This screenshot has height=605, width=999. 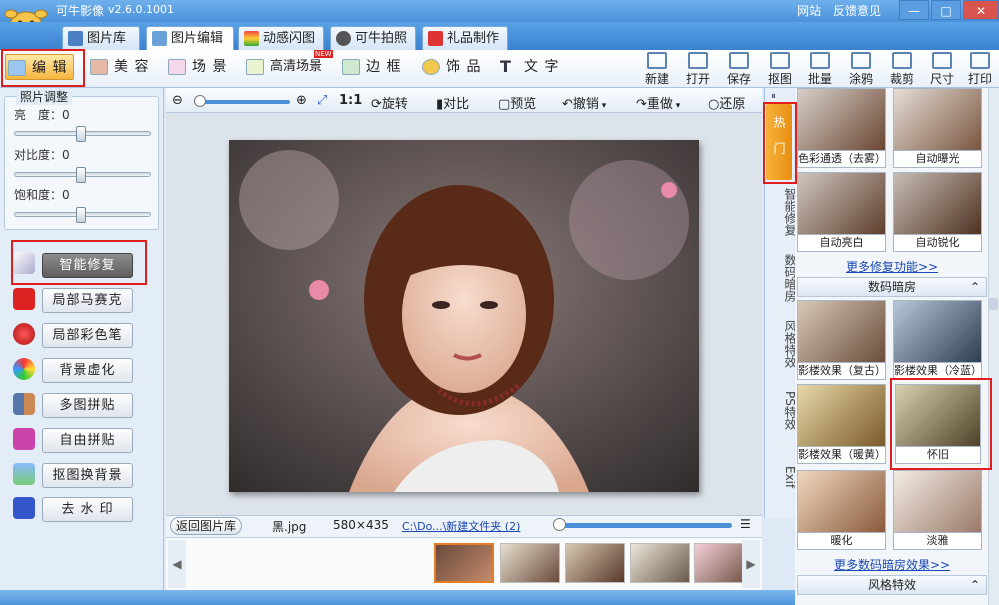 What do you see at coordinates (87, 265) in the screenshot?
I see `smart-repair-button: 智能修复` at bounding box center [87, 265].